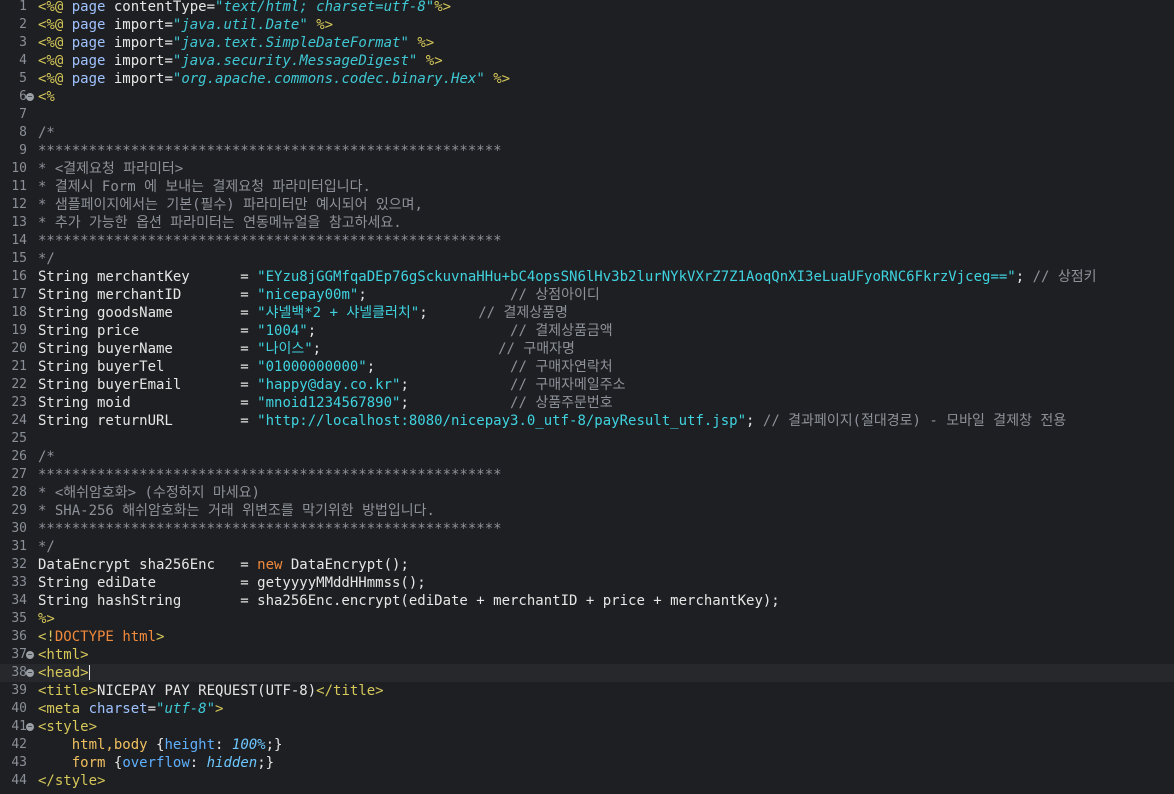  Describe the element at coordinates (185, 25) in the screenshot. I see `code-text: <%@ page import="java.util.Date" %>` at that location.